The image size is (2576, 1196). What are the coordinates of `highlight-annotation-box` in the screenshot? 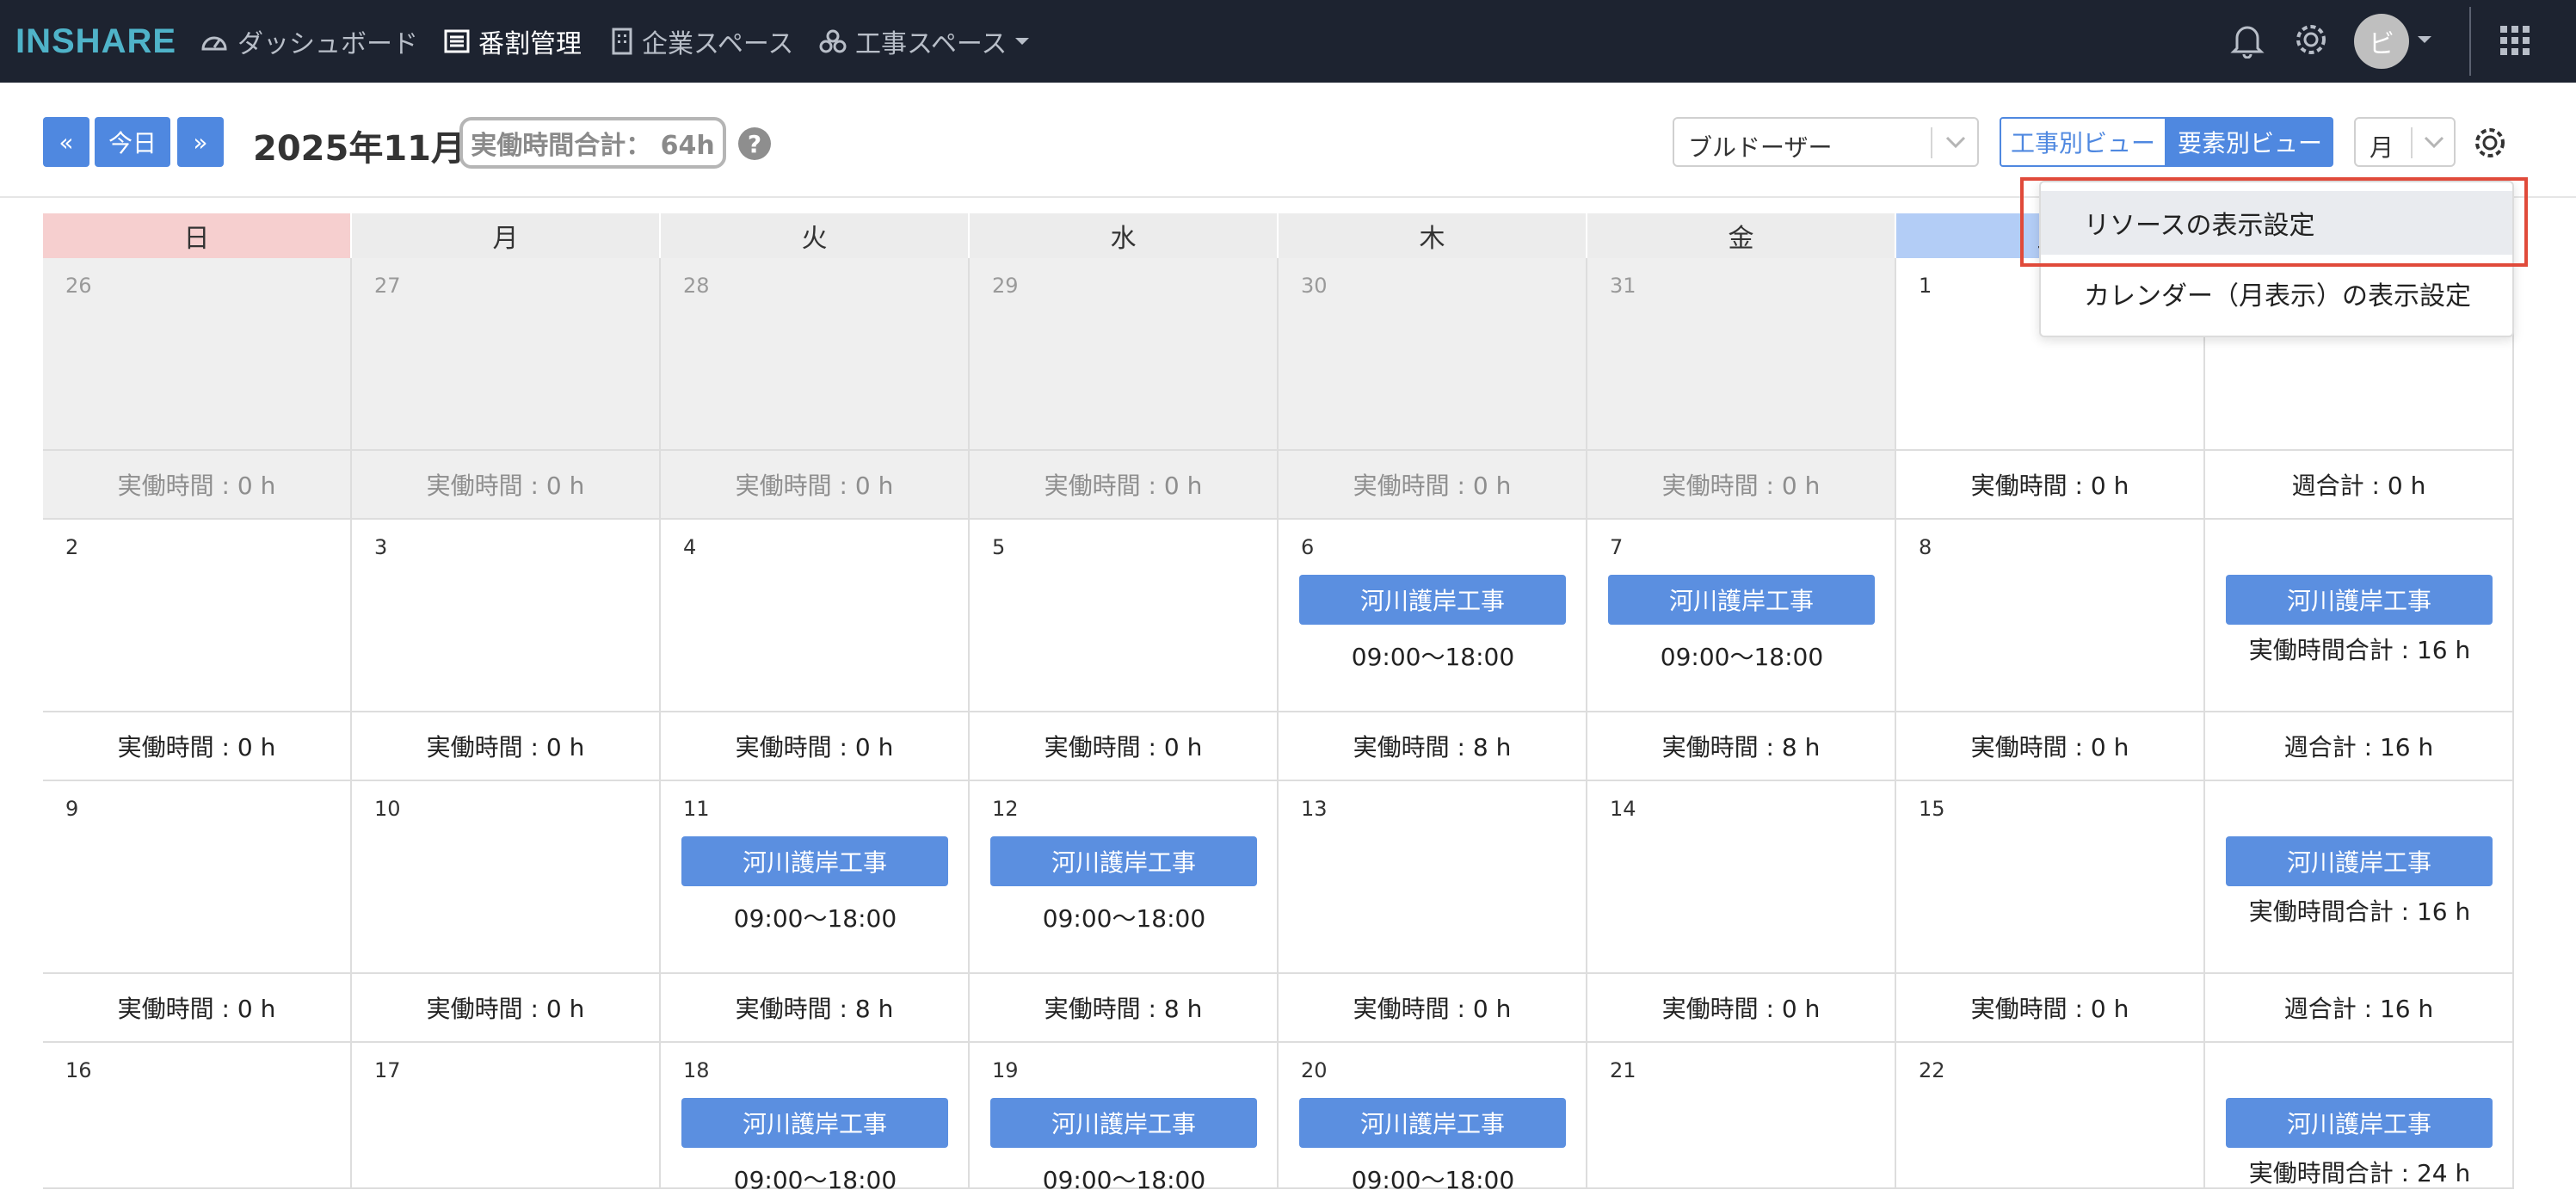 It's located at (2274, 222).